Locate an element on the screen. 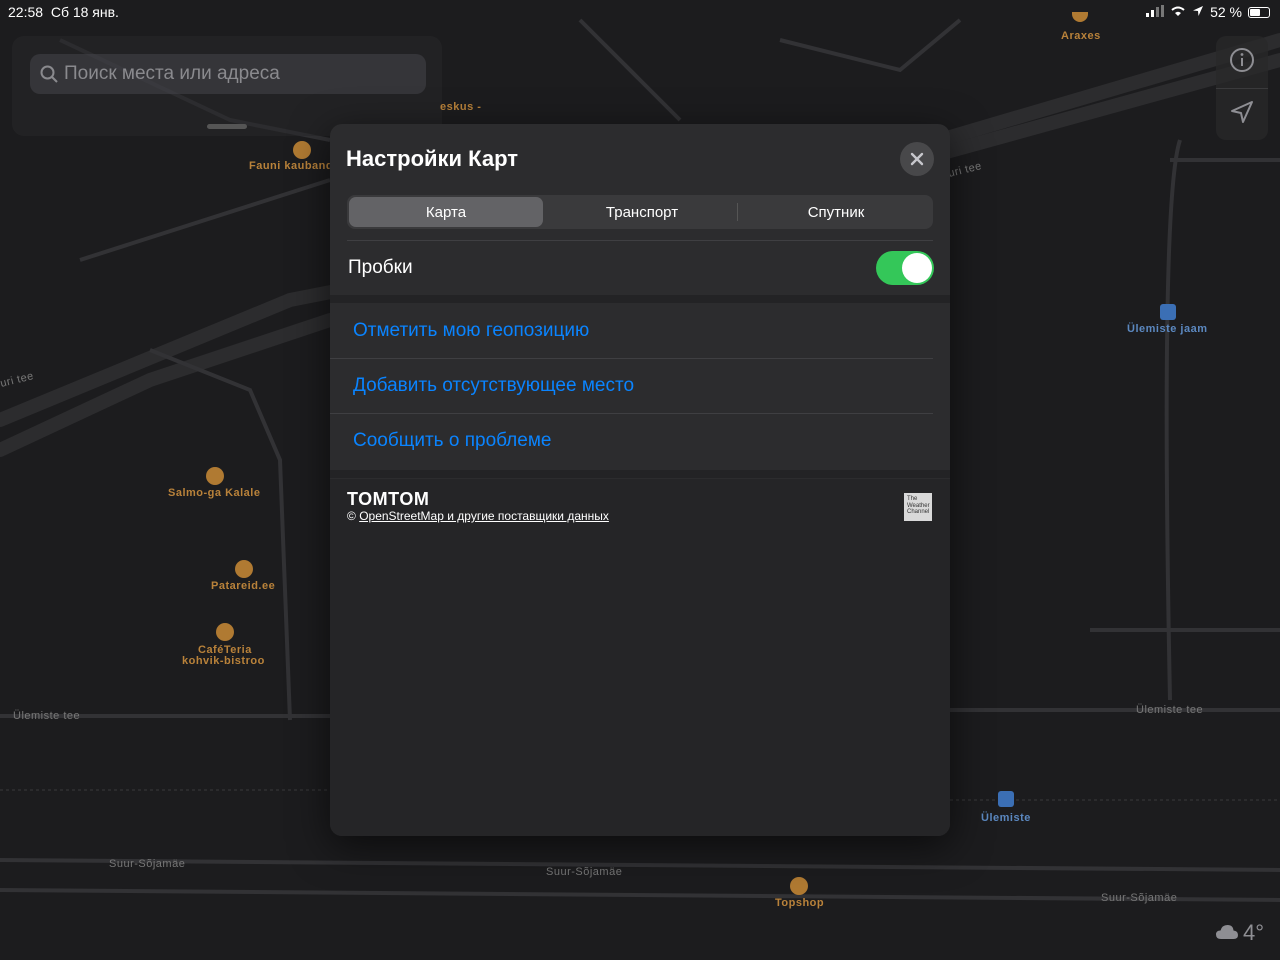 This screenshot has height=960, width=1280. search-panel: Поиск места или адреса is located at coordinates (227, 86).